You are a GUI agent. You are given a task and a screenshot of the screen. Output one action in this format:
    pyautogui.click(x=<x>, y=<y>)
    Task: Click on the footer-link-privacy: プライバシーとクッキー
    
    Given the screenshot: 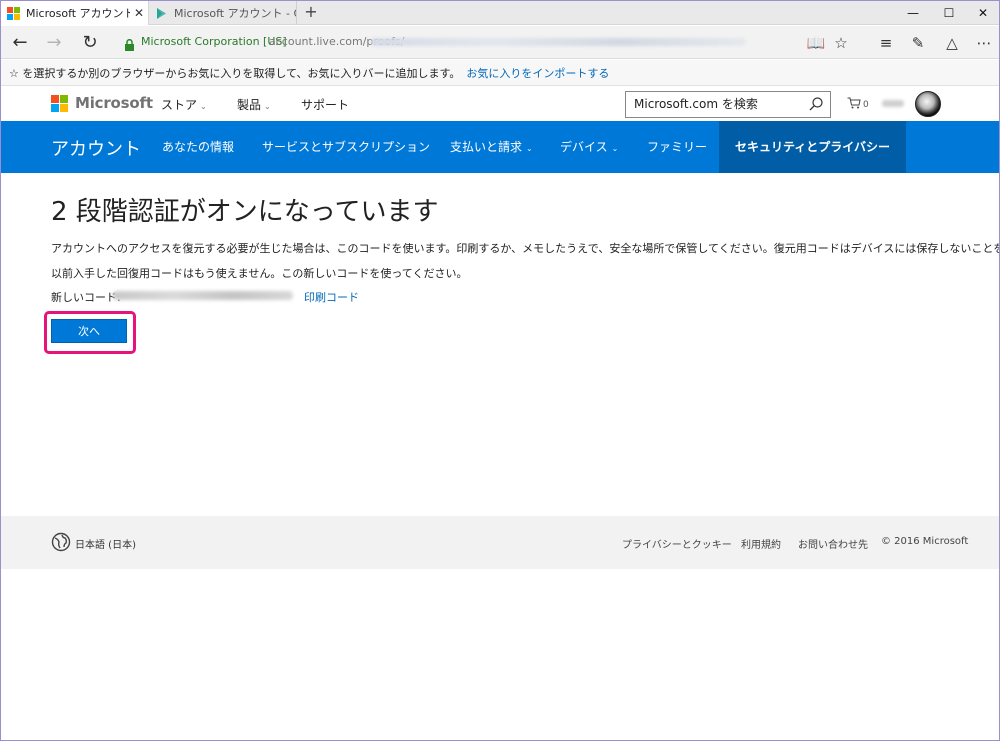 What is the action you would take?
    pyautogui.click(x=677, y=543)
    